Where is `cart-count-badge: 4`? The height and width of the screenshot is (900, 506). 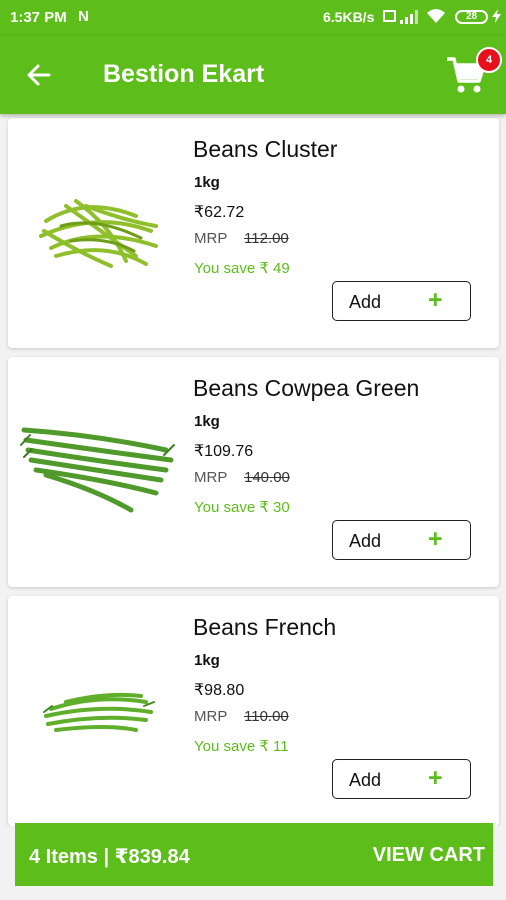 cart-count-badge: 4 is located at coordinates (489, 60).